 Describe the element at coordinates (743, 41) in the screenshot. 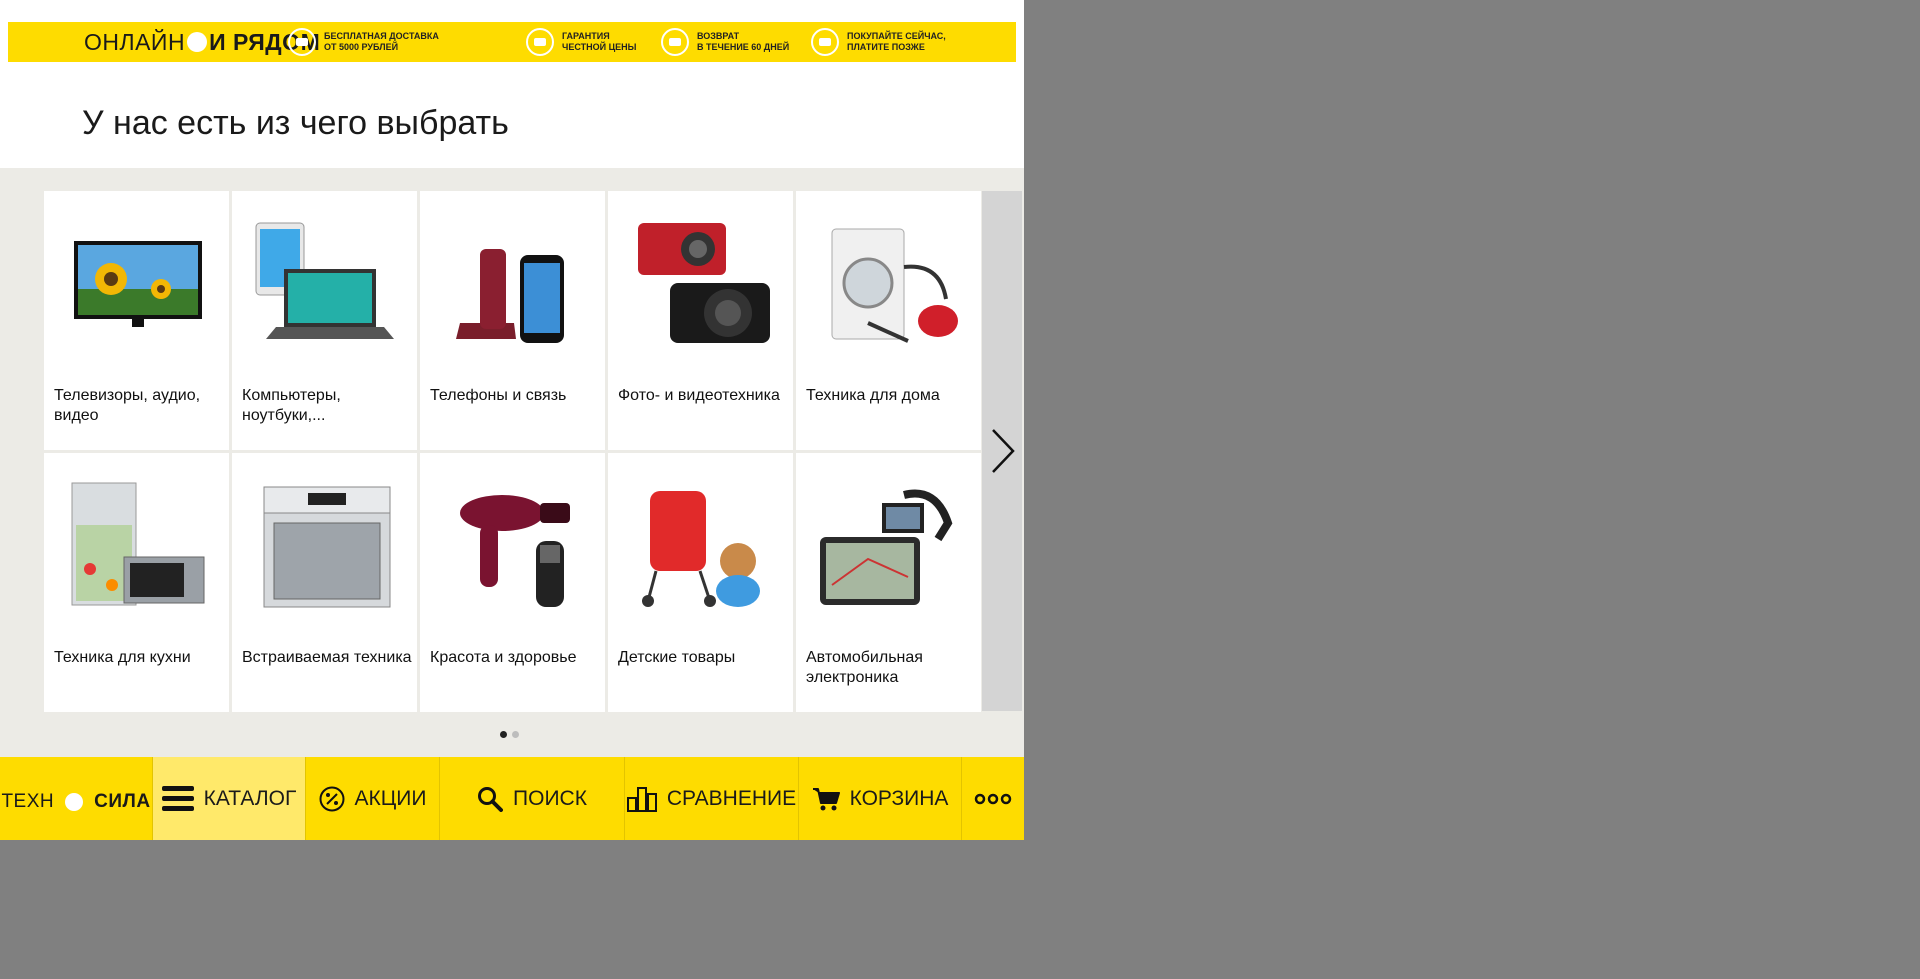

I see `promo-feature-text: ВОЗВРАТ В ТЕЧЕНИЕ 60 ДНЕЙ` at that location.